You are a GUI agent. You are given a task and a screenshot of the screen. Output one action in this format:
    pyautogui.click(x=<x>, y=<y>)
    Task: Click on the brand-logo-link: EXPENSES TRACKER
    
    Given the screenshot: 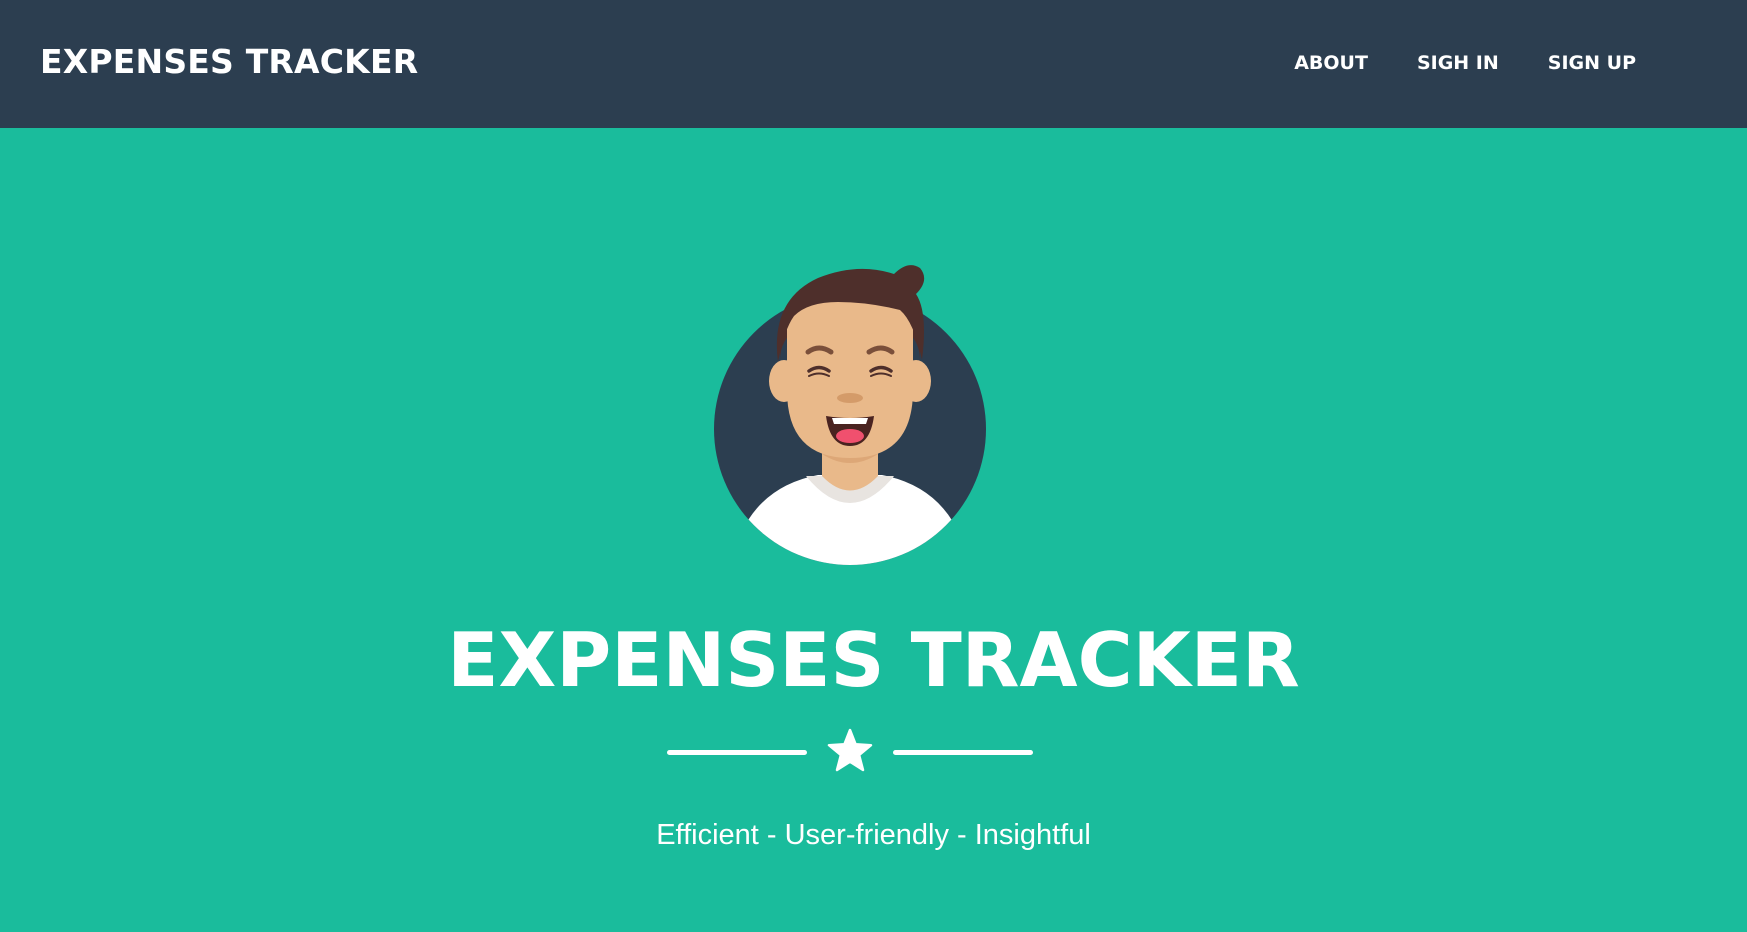 What is the action you would take?
    pyautogui.click(x=229, y=62)
    